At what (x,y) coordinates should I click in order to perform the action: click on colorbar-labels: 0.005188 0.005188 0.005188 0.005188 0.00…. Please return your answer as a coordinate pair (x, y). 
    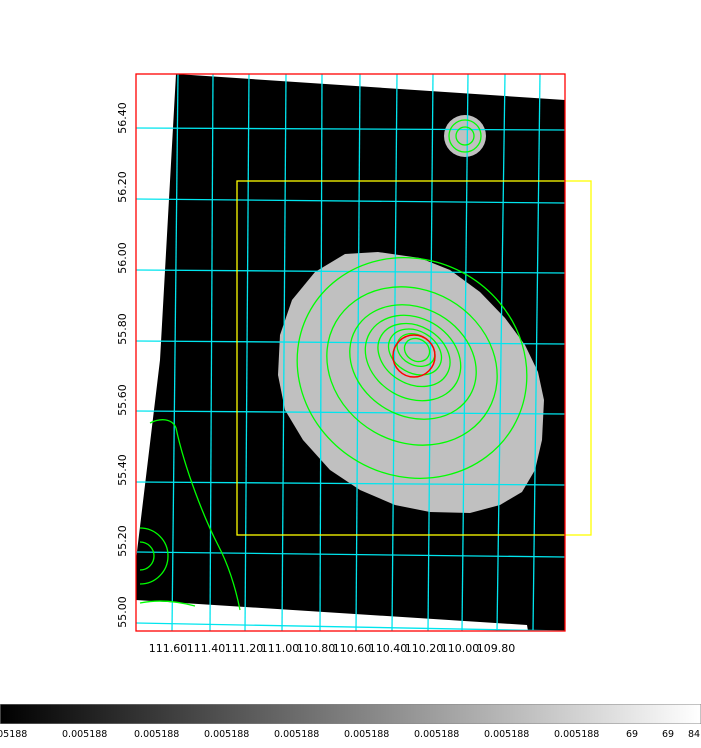
    Looking at the image, I should click on (350, 737).